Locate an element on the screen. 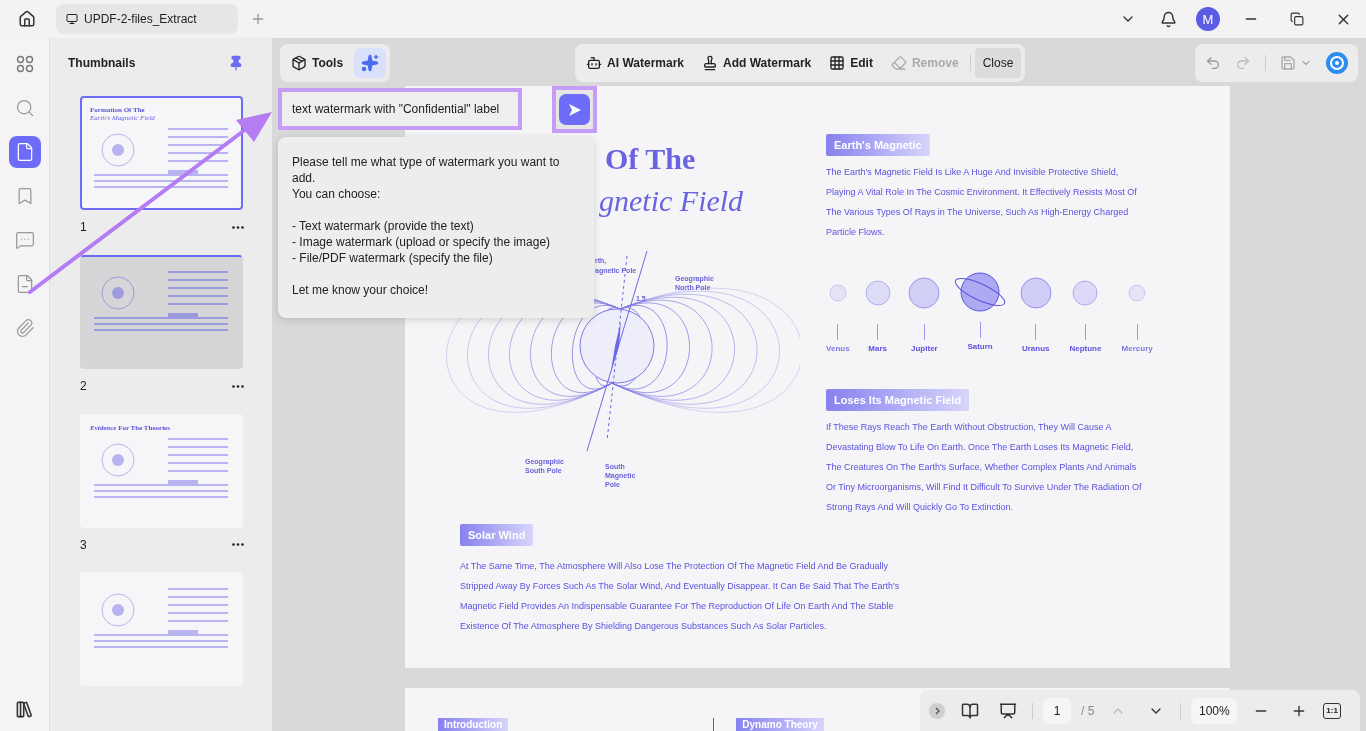 The height and width of the screenshot is (731, 1366). send-icon is located at coordinates (574, 109).